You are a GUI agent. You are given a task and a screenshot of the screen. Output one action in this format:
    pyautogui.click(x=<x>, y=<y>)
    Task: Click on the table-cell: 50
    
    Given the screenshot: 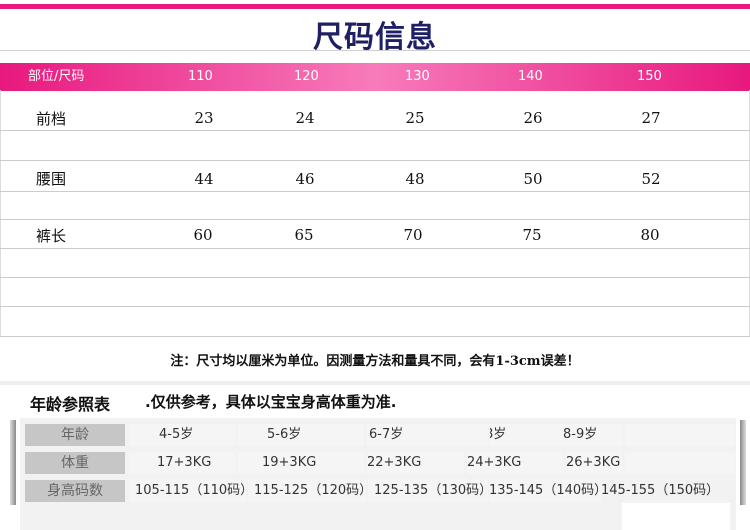 What is the action you would take?
    pyautogui.click(x=533, y=179)
    